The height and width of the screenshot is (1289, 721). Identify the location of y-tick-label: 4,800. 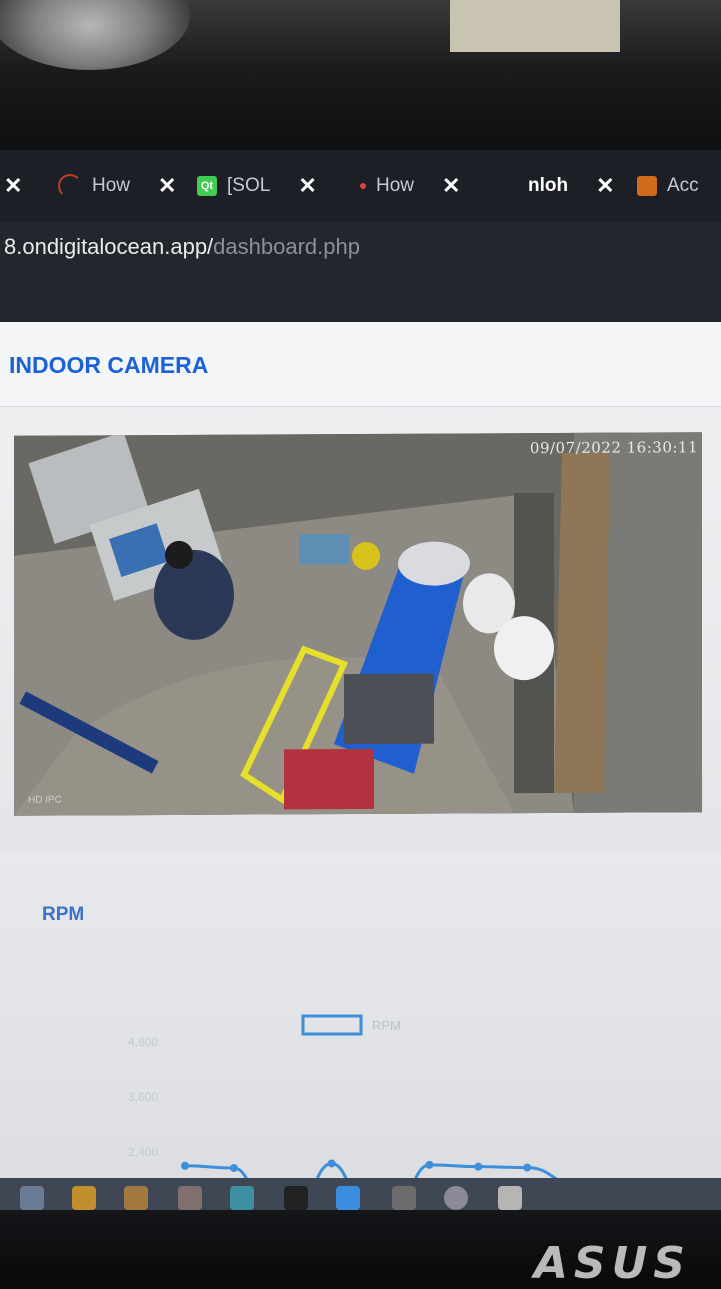
(143, 1042).